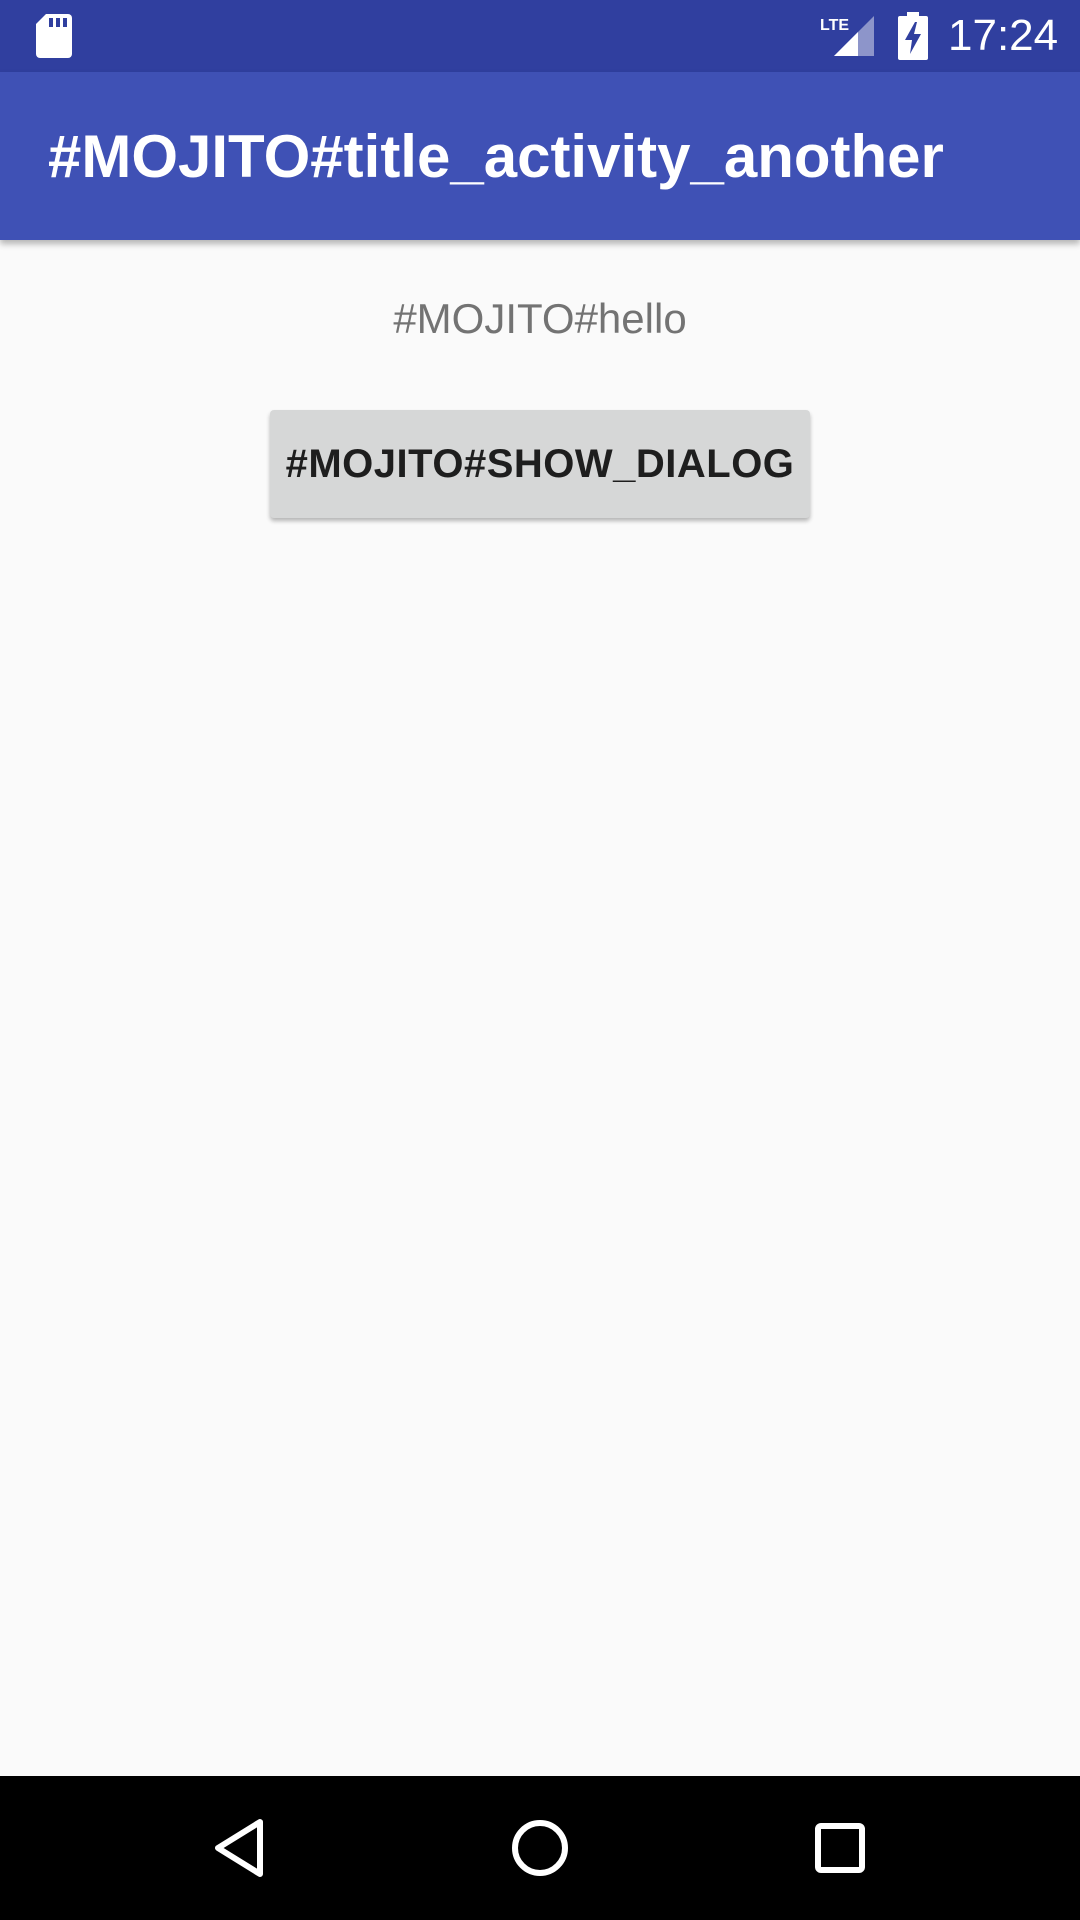  I want to click on navigation-bar, so click(540, 1848).